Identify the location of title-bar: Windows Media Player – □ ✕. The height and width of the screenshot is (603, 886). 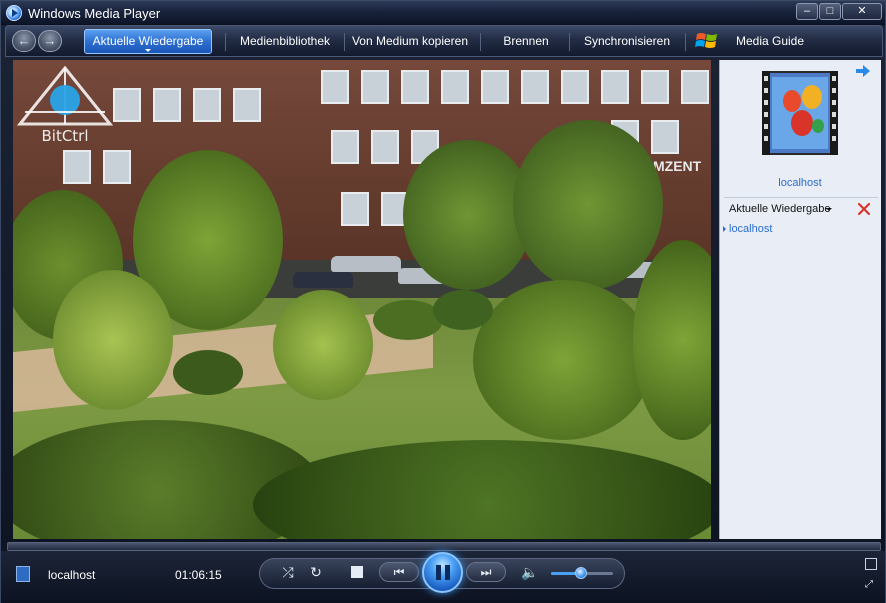
(443, 13).